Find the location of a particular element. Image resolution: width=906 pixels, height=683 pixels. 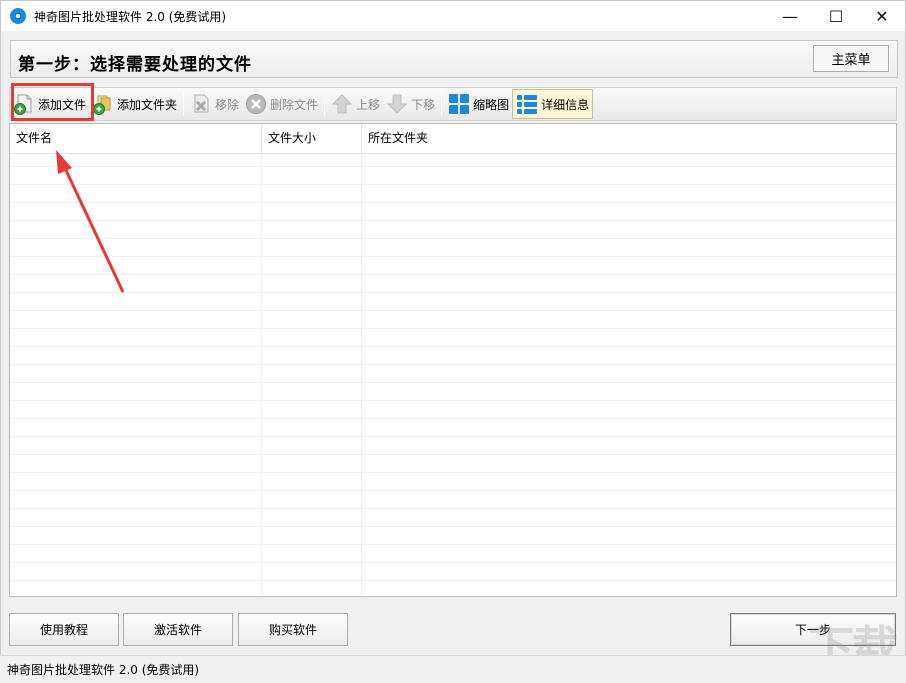

next-step-button: 下一步 is located at coordinates (813, 629).